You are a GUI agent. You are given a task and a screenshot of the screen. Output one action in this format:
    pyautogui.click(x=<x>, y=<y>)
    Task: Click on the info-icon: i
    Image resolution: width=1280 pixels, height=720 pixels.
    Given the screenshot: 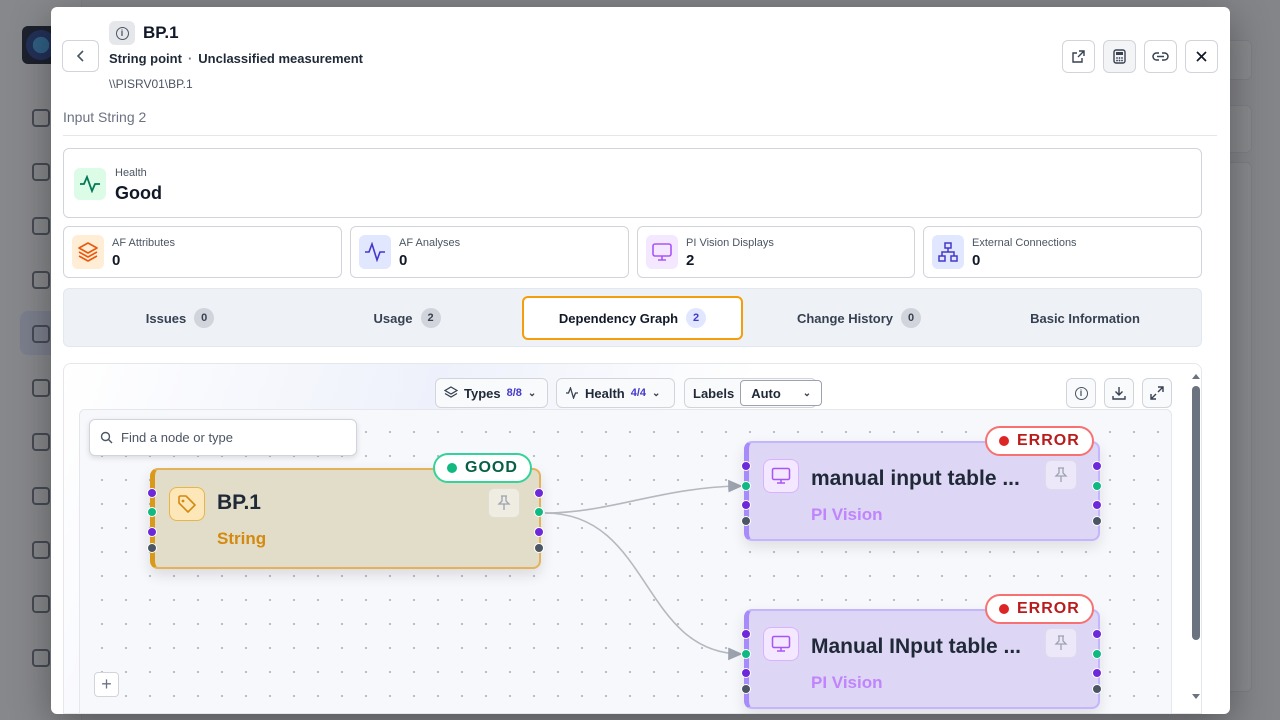 What is the action you would take?
    pyautogui.click(x=1081, y=393)
    